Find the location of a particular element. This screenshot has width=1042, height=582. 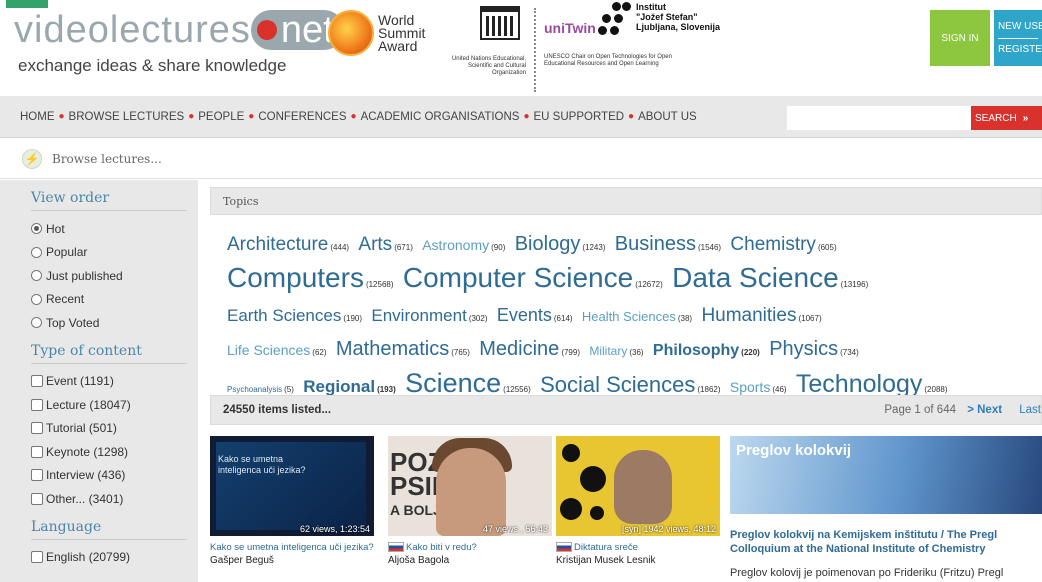

topic-tag: Regional (193) is located at coordinates (349, 386).